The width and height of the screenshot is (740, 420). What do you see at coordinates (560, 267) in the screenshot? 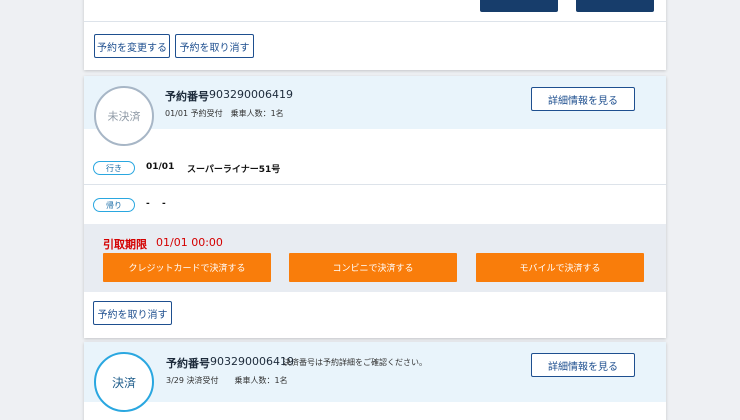
I see `pay-mobile-button: モバイルで決済する` at bounding box center [560, 267].